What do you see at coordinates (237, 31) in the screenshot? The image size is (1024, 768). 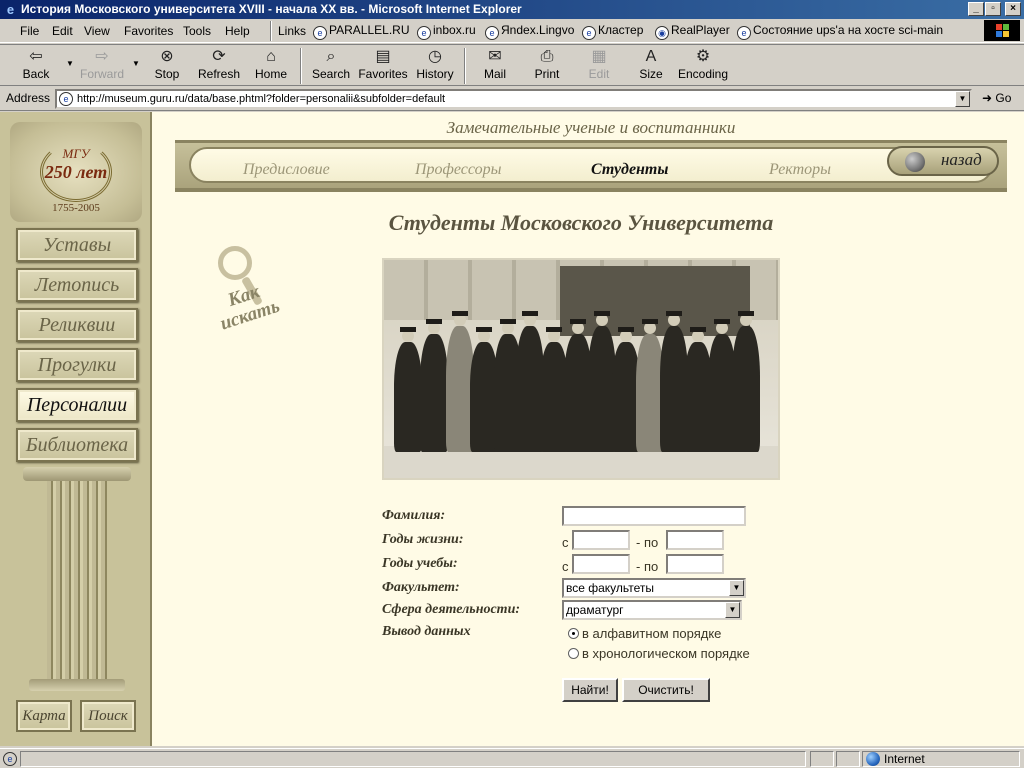 I see `menu-help: Help` at bounding box center [237, 31].